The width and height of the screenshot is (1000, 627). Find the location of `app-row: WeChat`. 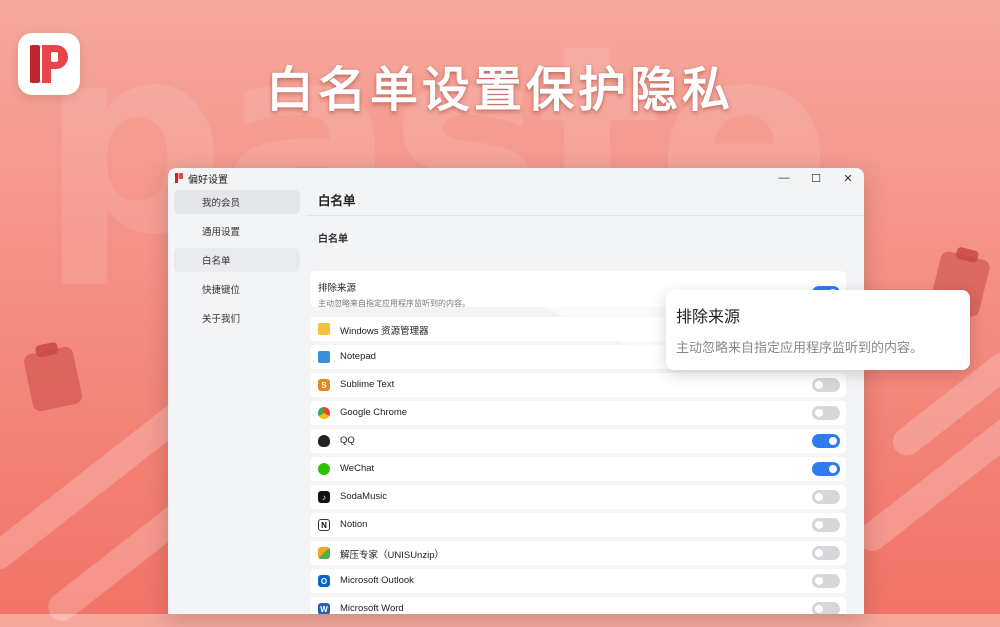

app-row: WeChat is located at coordinates (578, 469).